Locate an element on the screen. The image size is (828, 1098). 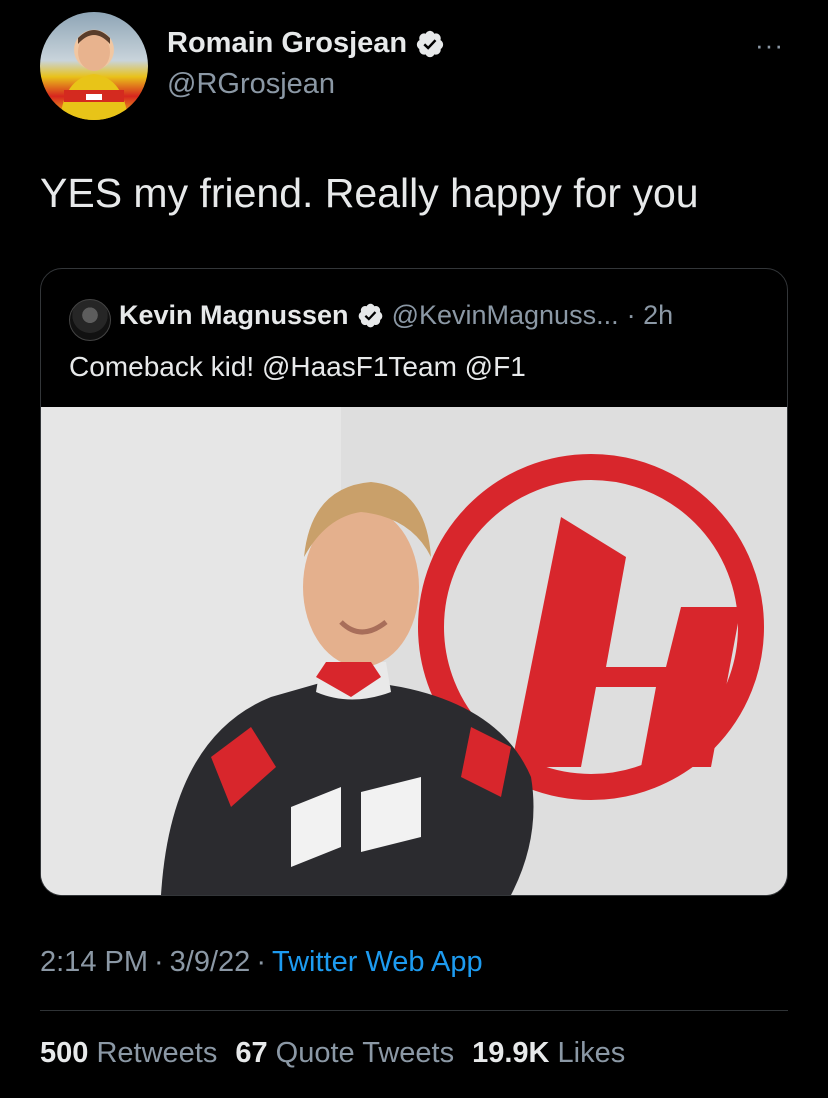
tweet-text: YES my friend. Really happy for you is located at coordinates (369, 193).